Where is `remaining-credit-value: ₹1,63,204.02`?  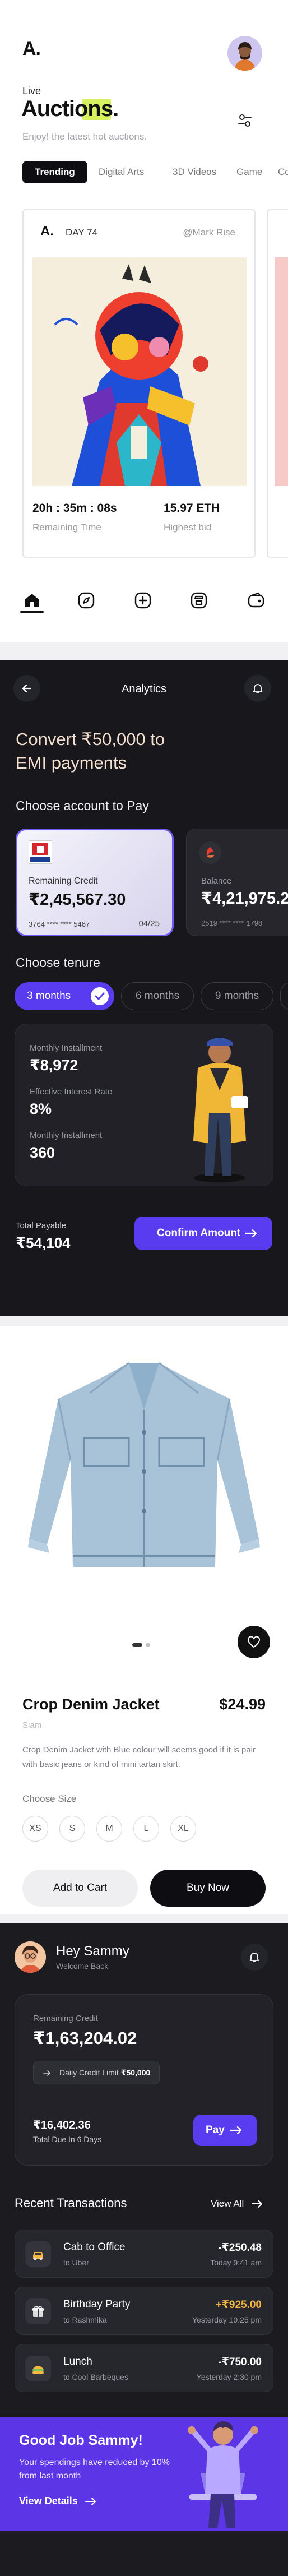 remaining-credit-value: ₹1,63,204.02 is located at coordinates (85, 2038).